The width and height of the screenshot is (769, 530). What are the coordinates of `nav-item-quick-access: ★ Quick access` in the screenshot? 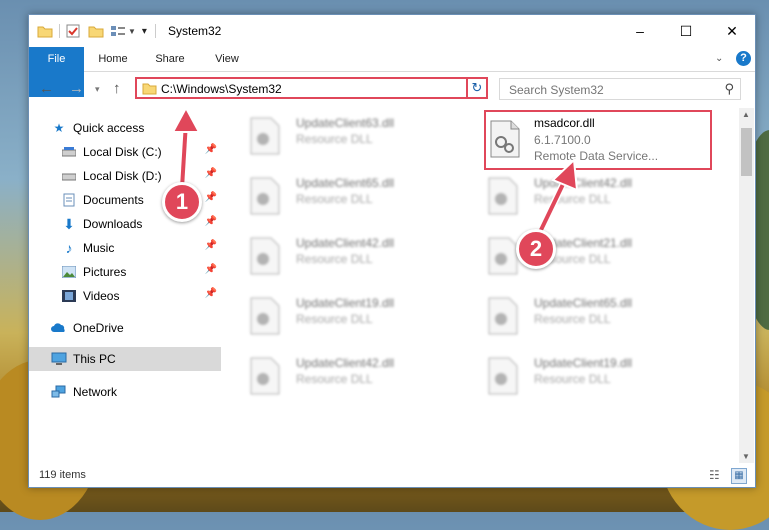 It's located at (125, 128).